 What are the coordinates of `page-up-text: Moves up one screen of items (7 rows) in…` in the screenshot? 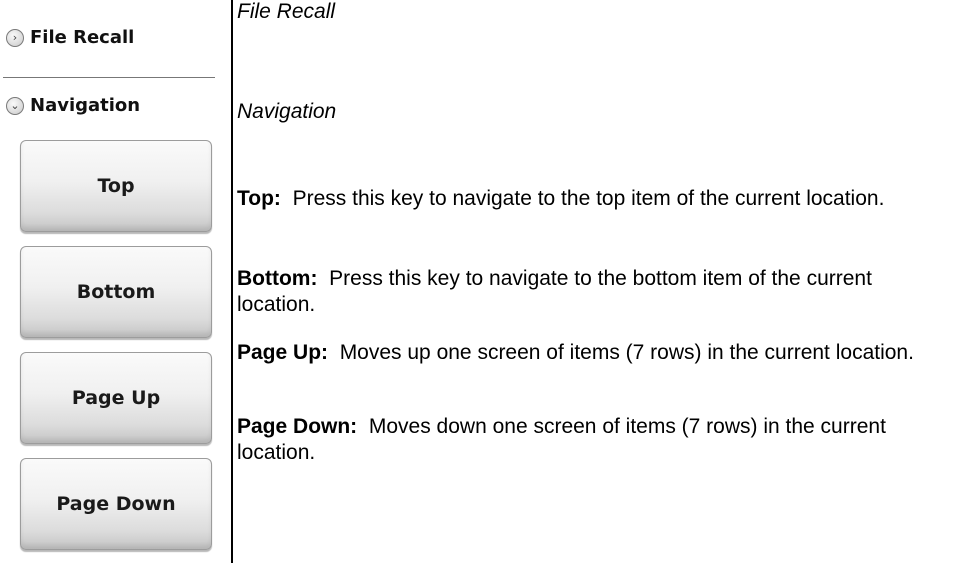 It's located at (626, 352).